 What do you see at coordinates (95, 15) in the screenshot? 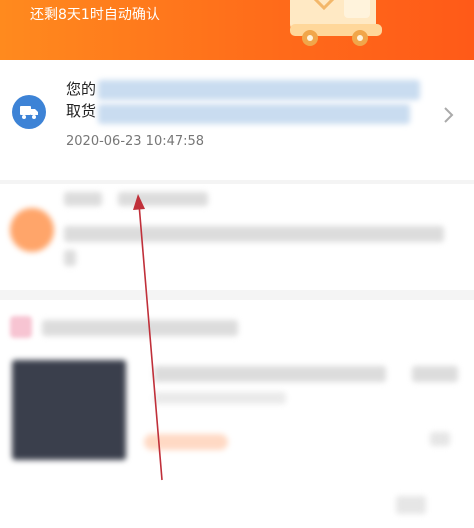
I see `auto-confirm-countdown: 还剩8天1时自动确认` at bounding box center [95, 15].